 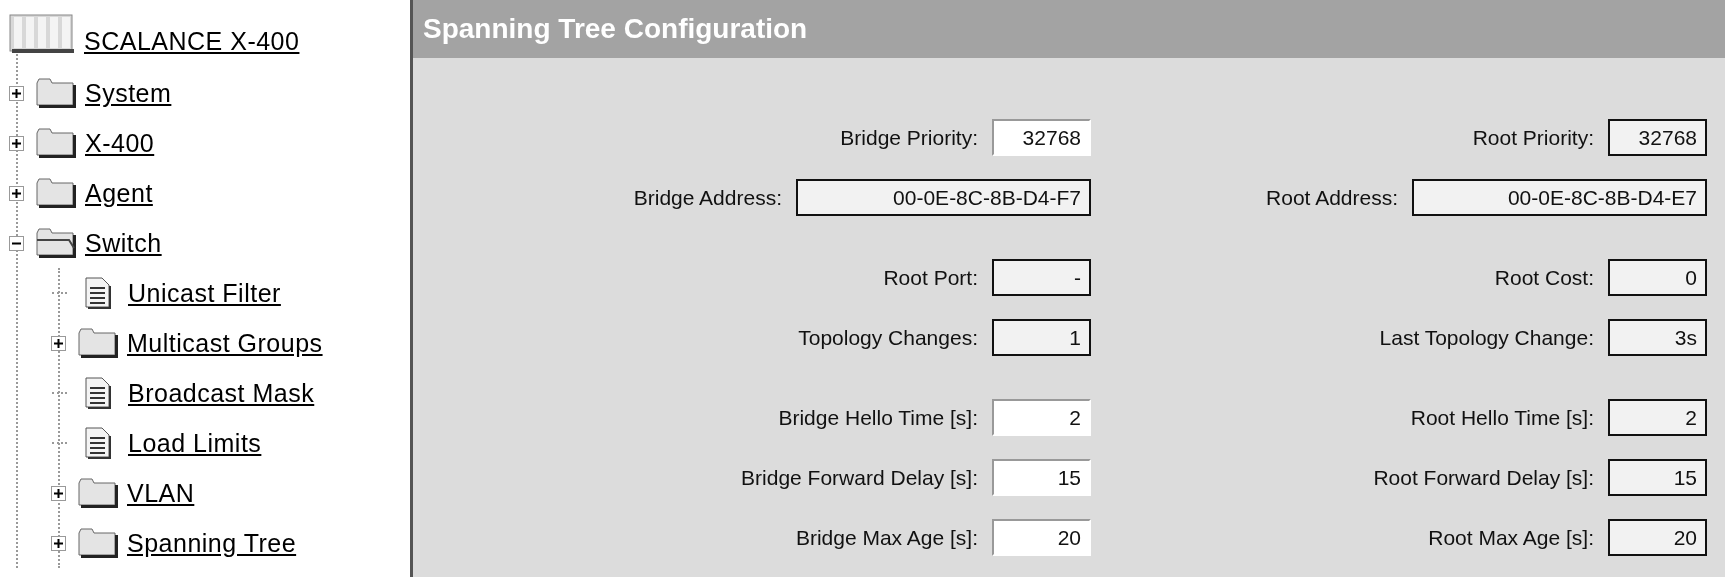 I want to click on field-label: Root Cost:, so click(x=1544, y=277).